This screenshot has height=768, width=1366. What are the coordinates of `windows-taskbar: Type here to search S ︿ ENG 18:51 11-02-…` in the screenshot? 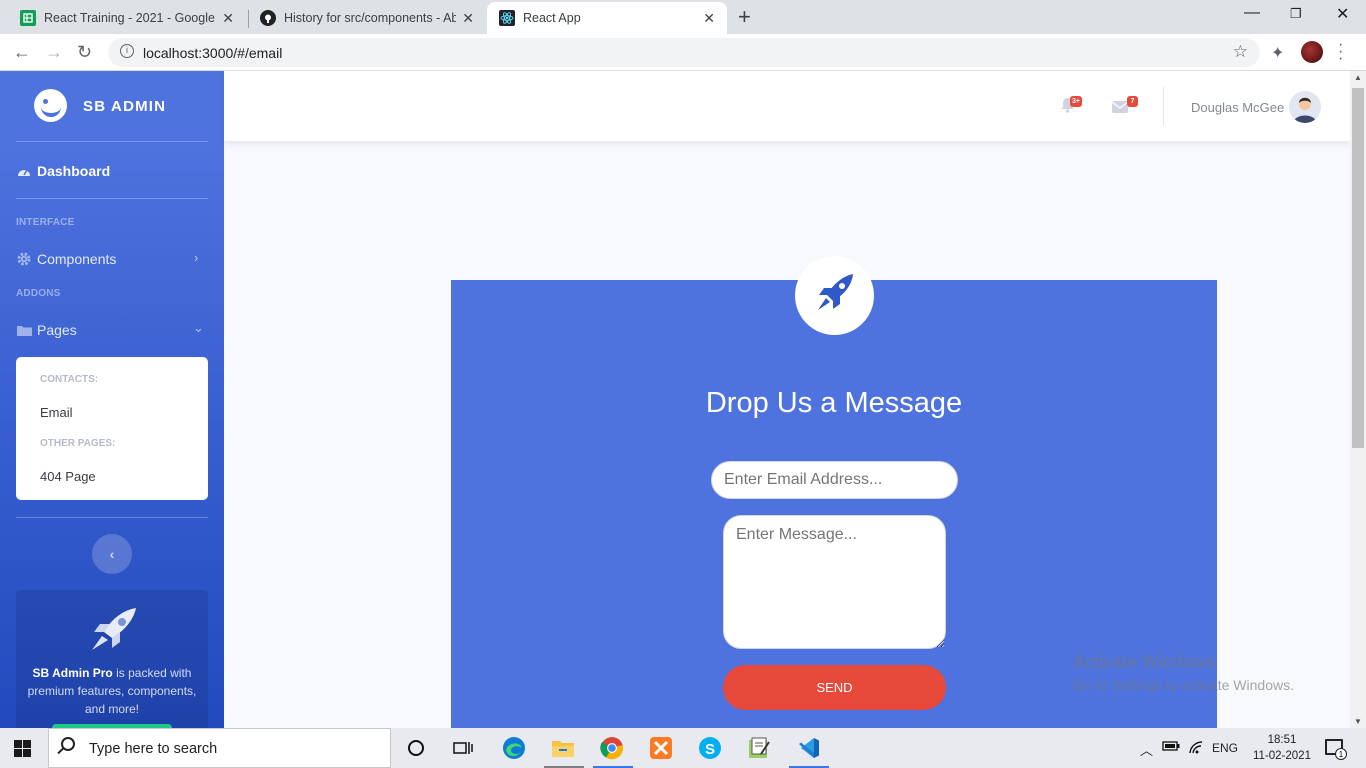 It's located at (683, 748).